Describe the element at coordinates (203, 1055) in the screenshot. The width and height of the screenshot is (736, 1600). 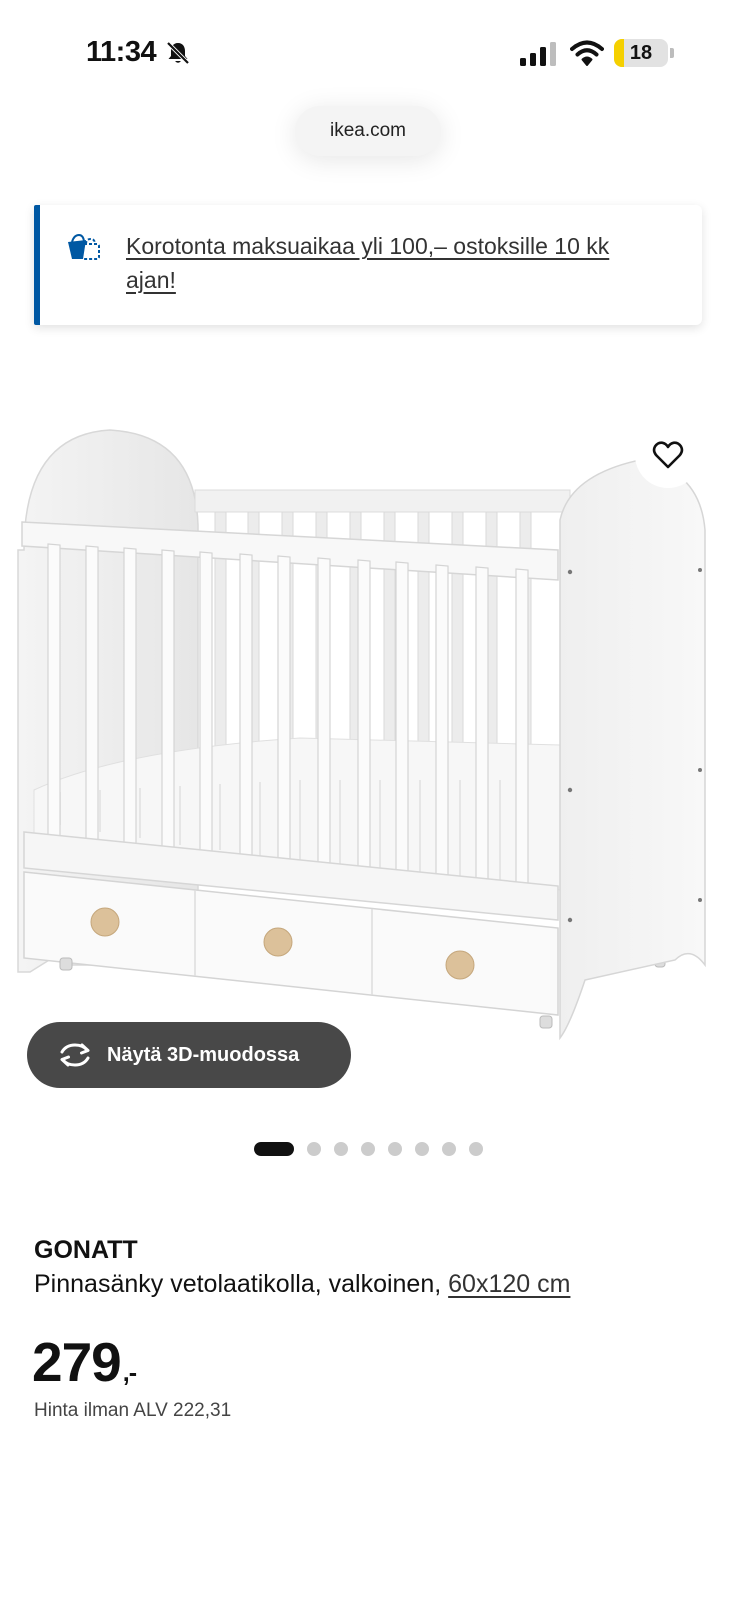
I see `view-3d-label: Näytä 3D-muodossa` at that location.